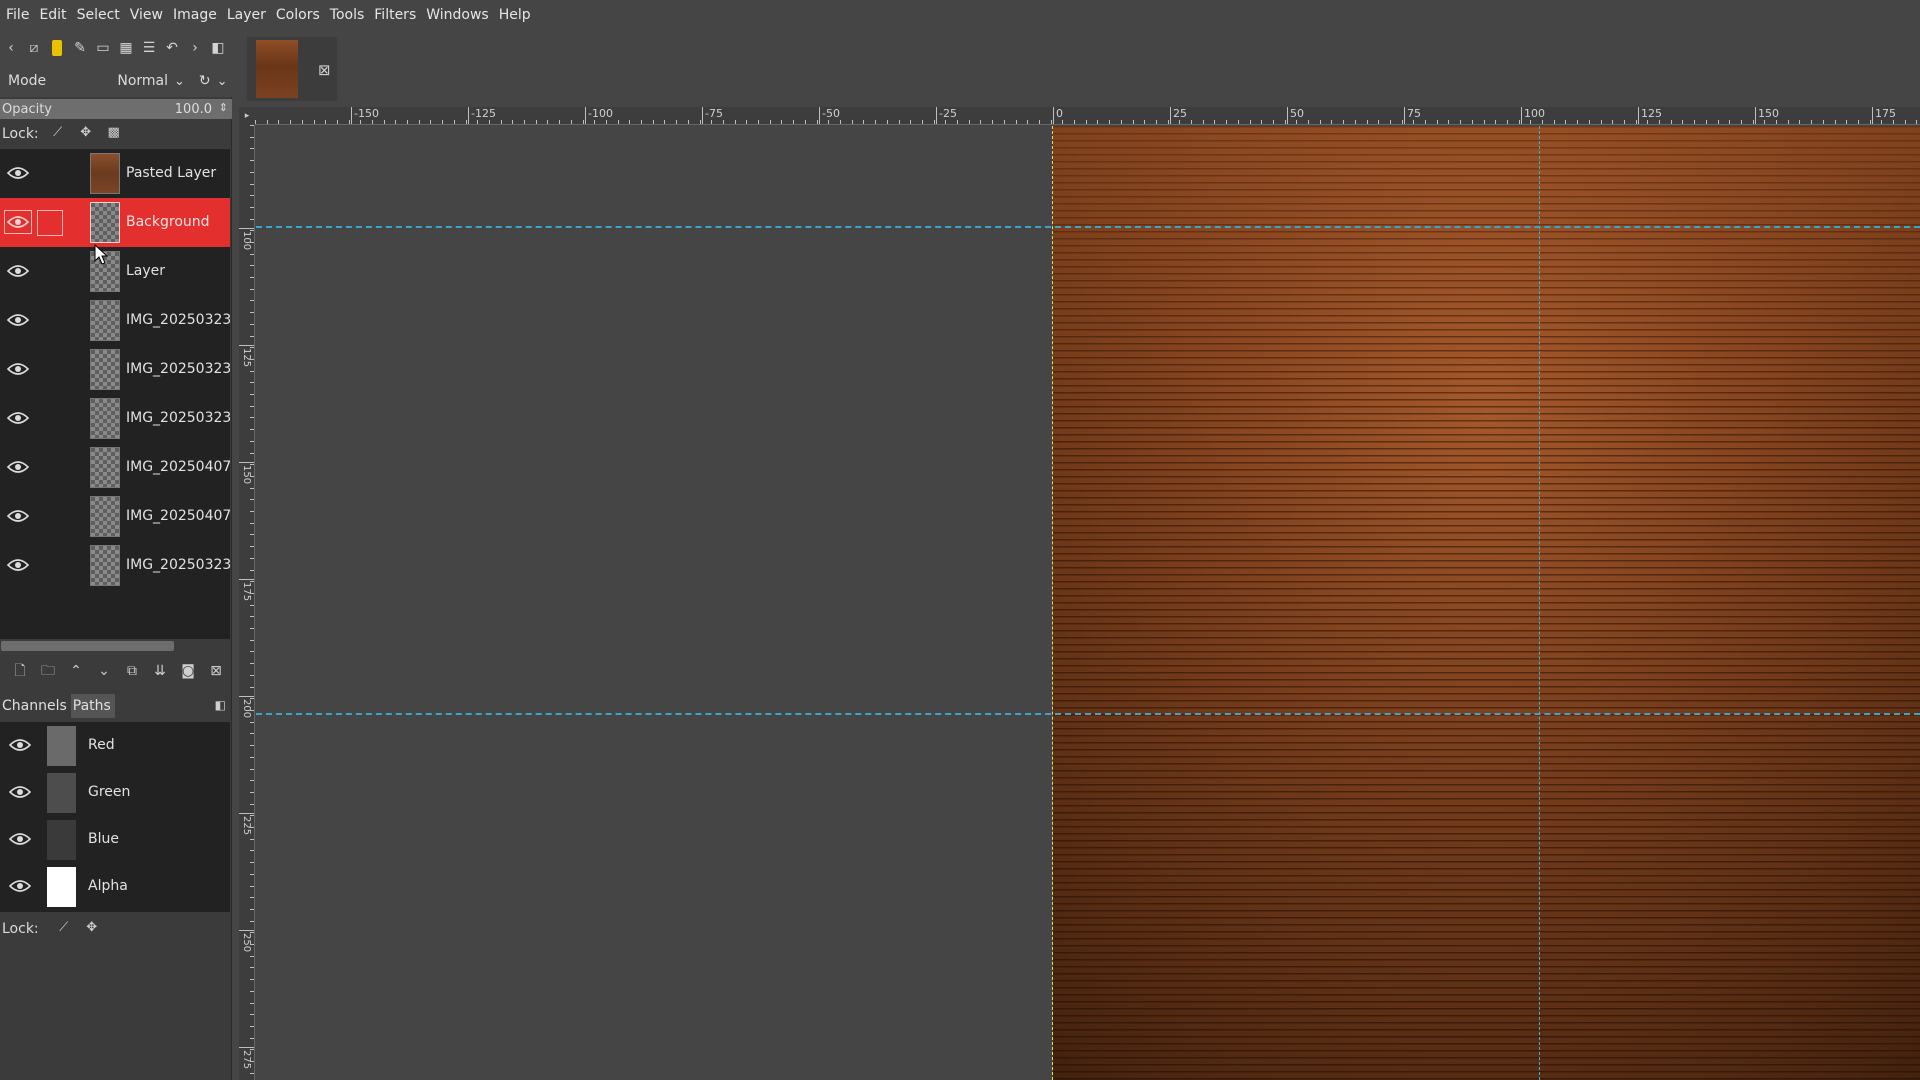 The width and height of the screenshot is (1920, 1080). What do you see at coordinates (149, 15) in the screenshot?
I see `menu-view: View` at bounding box center [149, 15].